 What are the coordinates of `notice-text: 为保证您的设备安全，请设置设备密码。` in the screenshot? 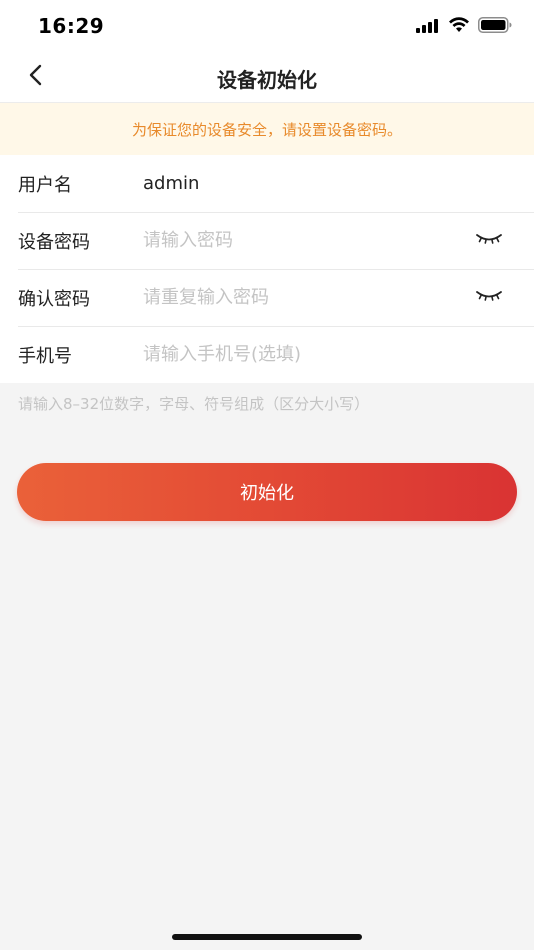 It's located at (266, 129).